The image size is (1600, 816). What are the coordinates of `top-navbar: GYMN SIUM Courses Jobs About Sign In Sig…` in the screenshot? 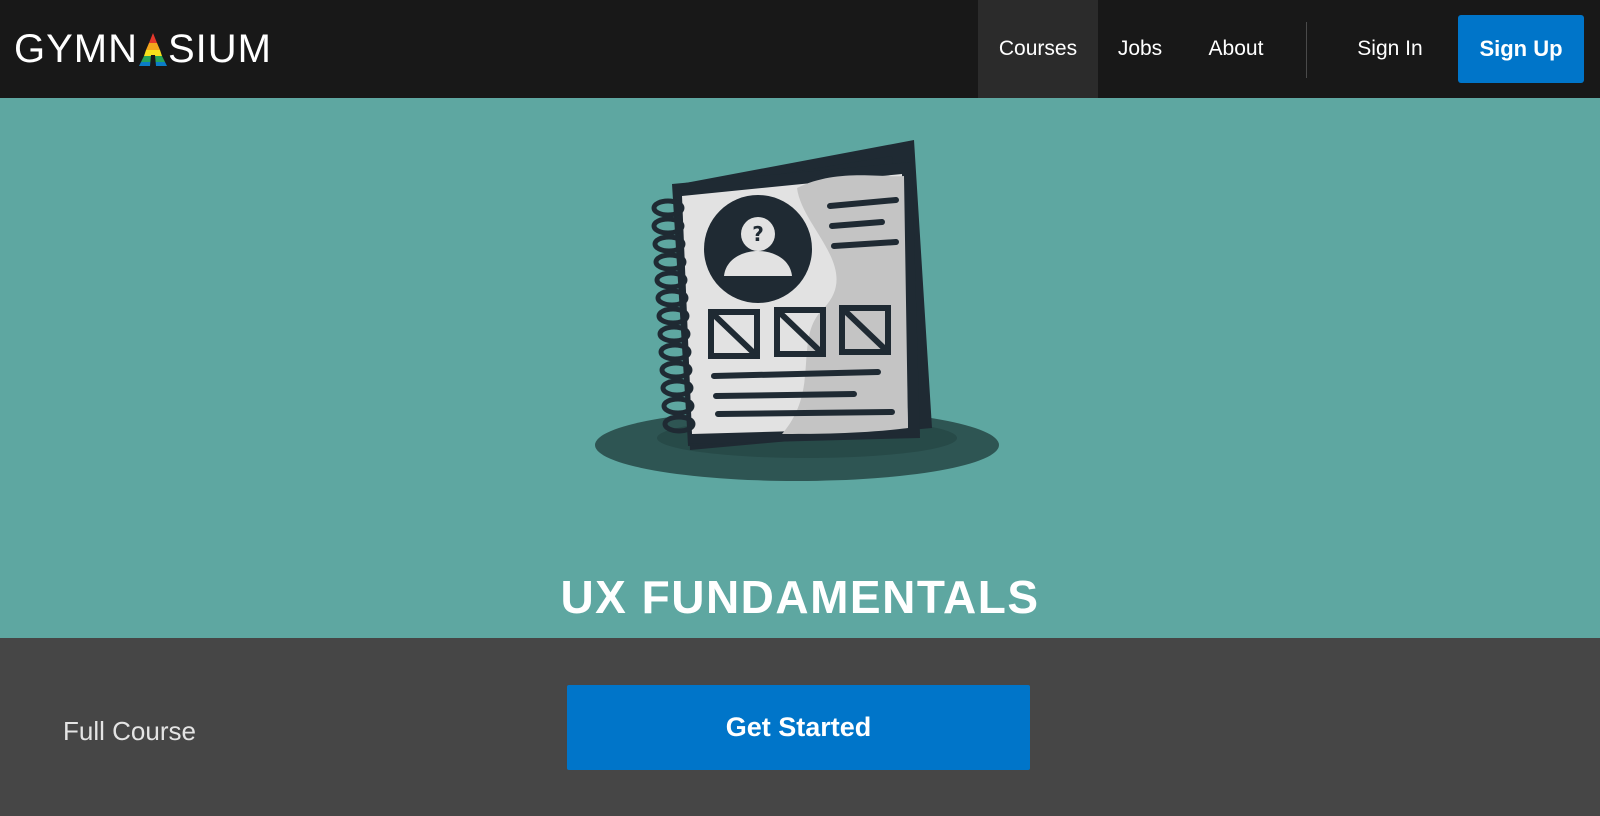 It's located at (800, 49).